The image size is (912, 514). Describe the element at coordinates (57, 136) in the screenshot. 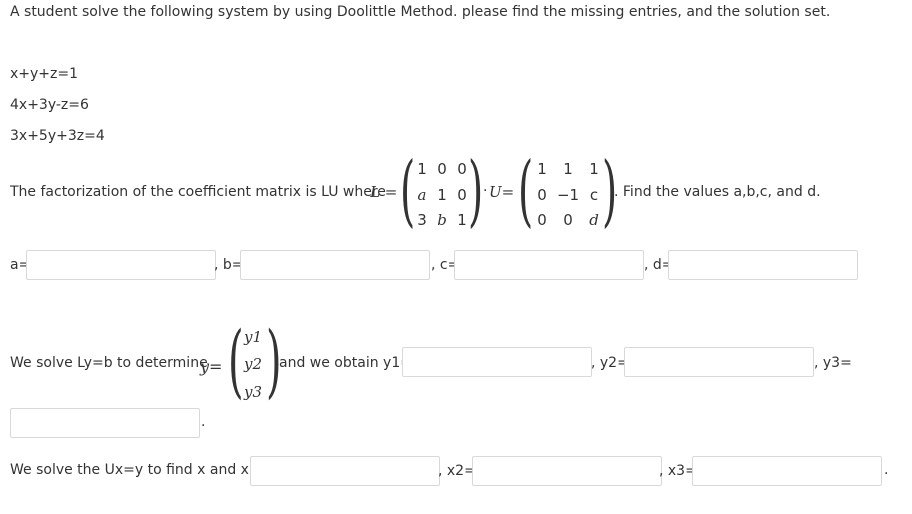

I see `equation-3: 3x+5y+3z=4` at that location.